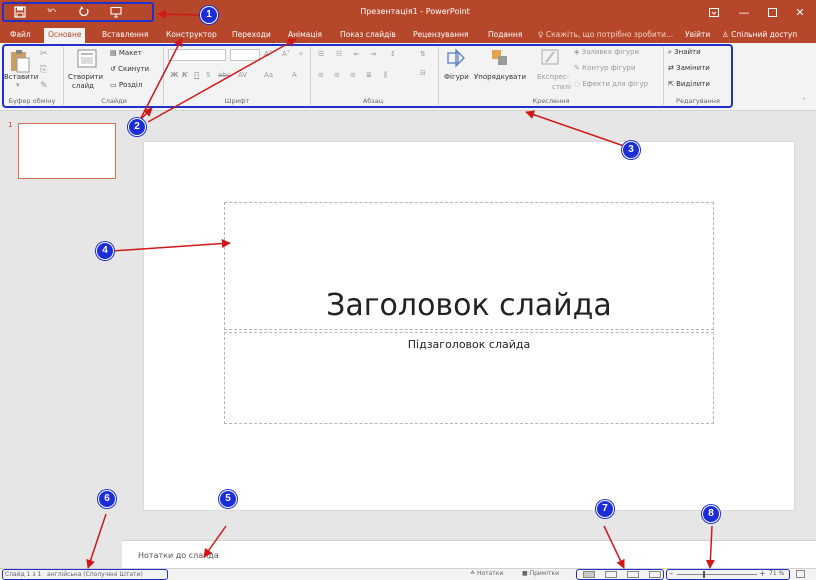  I want to click on collapse-ribbon-icon: ˄, so click(804, 101).